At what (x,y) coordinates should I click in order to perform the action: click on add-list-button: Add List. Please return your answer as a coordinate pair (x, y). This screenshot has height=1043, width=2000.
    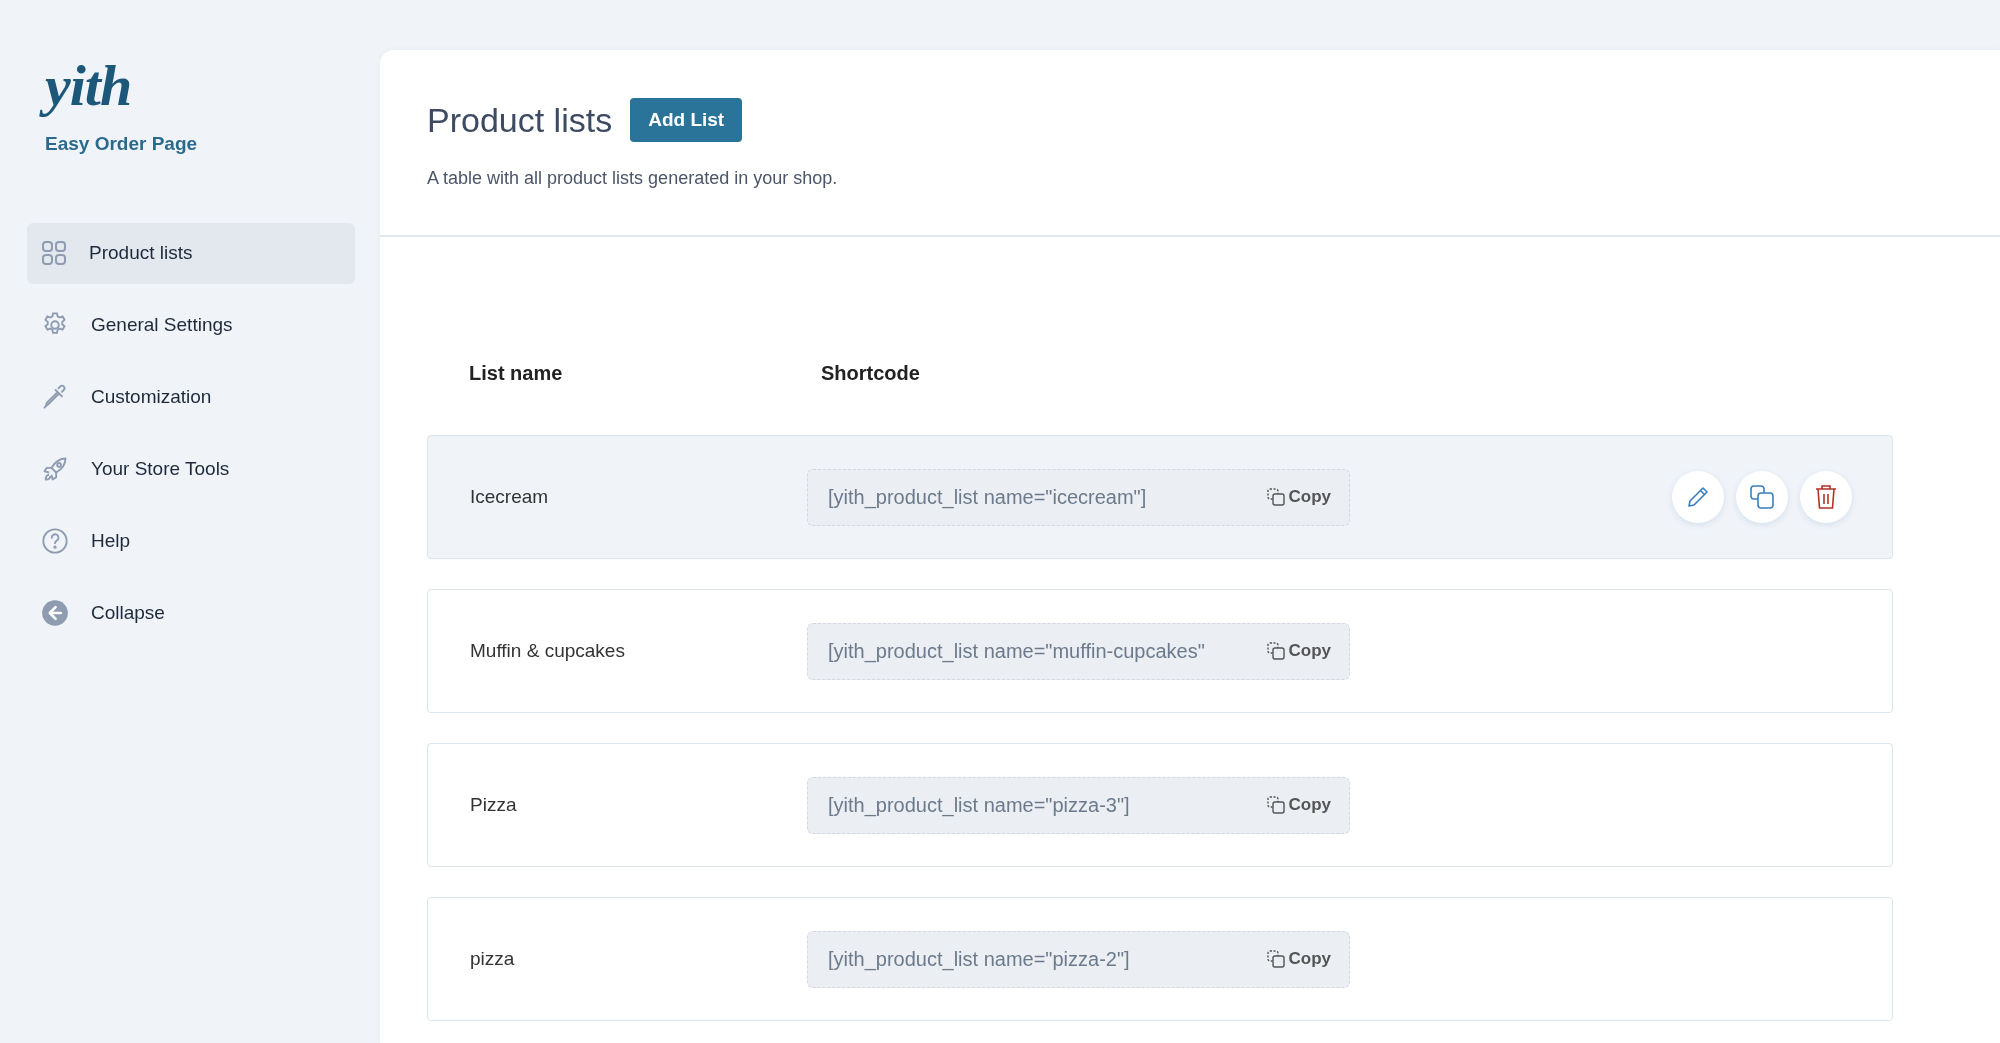
    Looking at the image, I should click on (686, 120).